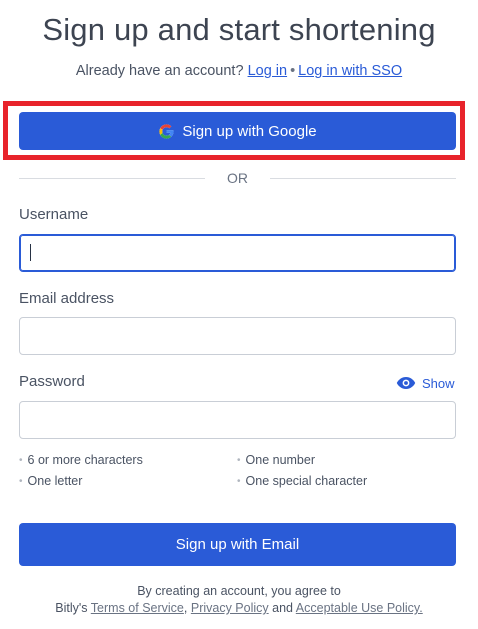 The image size is (478, 629). What do you see at coordinates (52, 381) in the screenshot?
I see `password-label: Password` at bounding box center [52, 381].